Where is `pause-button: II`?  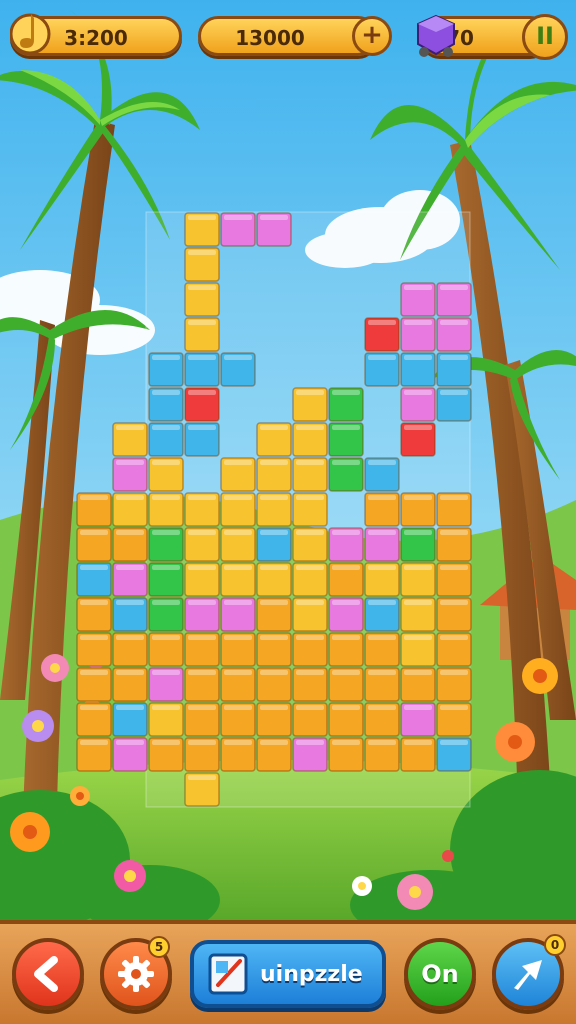
pause-button: II is located at coordinates (545, 37).